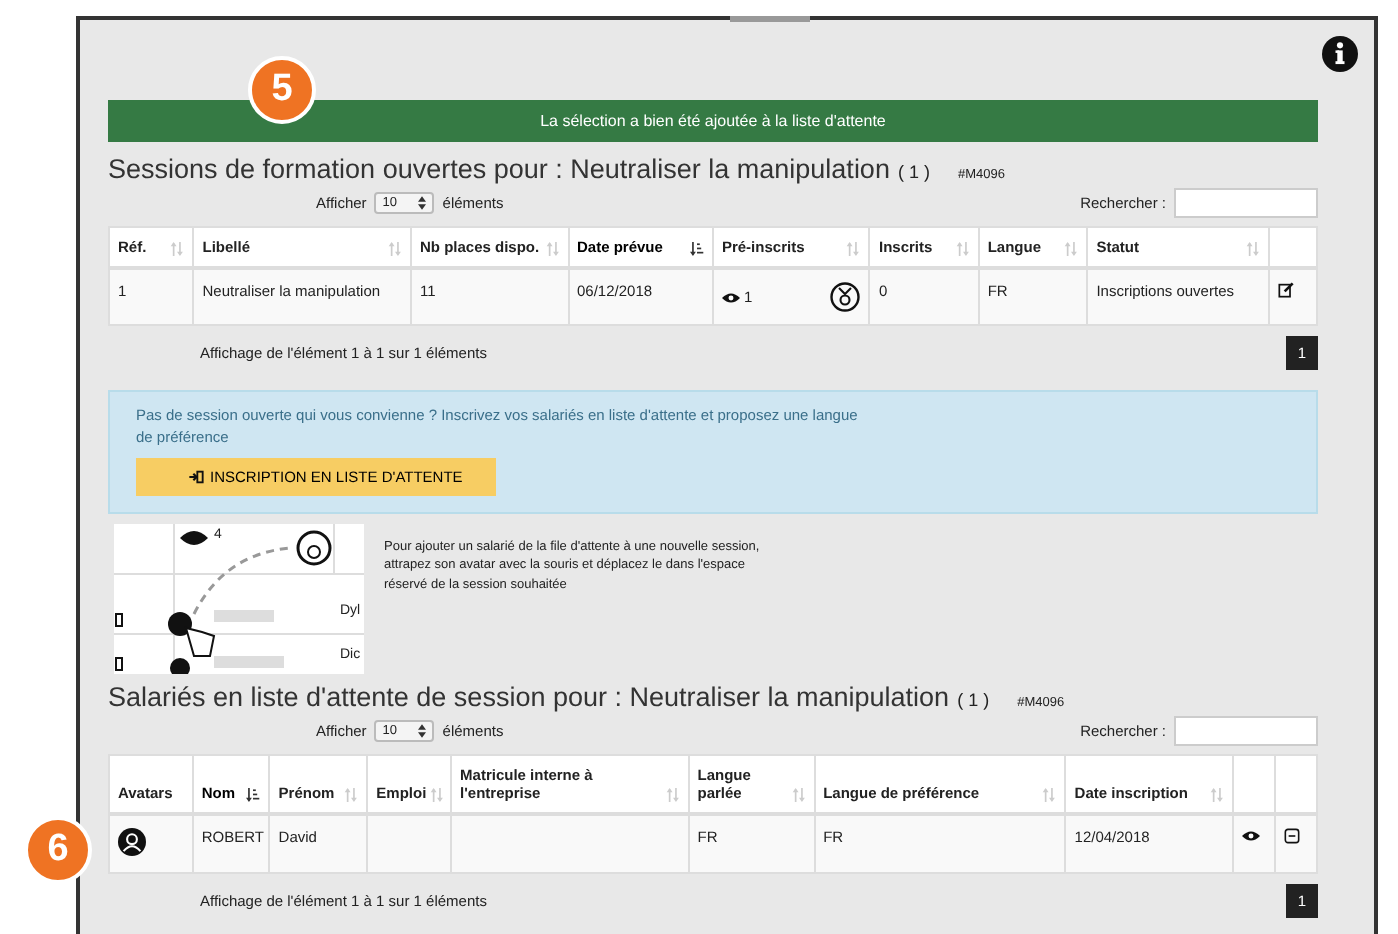 The image size is (1398, 934). What do you see at coordinates (58, 850) in the screenshot?
I see `step-badge: 6` at bounding box center [58, 850].